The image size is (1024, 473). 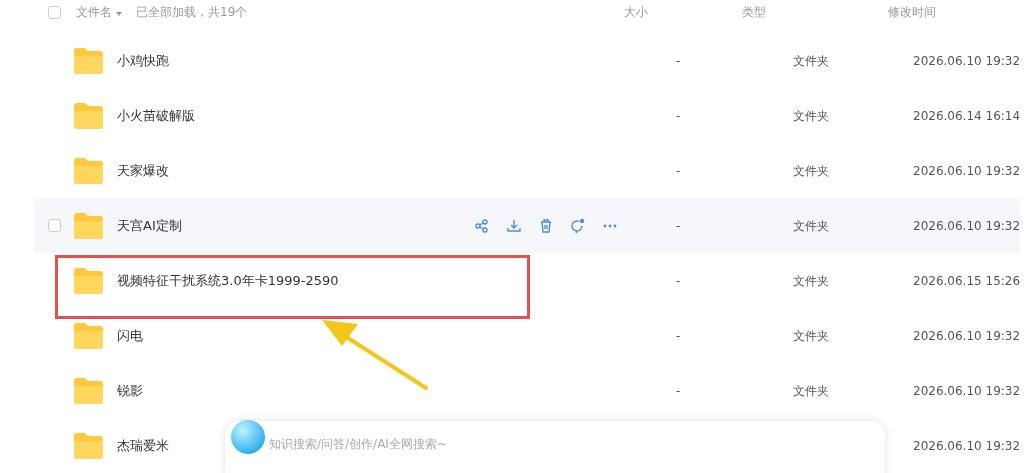 What do you see at coordinates (546, 225) in the screenshot?
I see `trash-icon` at bounding box center [546, 225].